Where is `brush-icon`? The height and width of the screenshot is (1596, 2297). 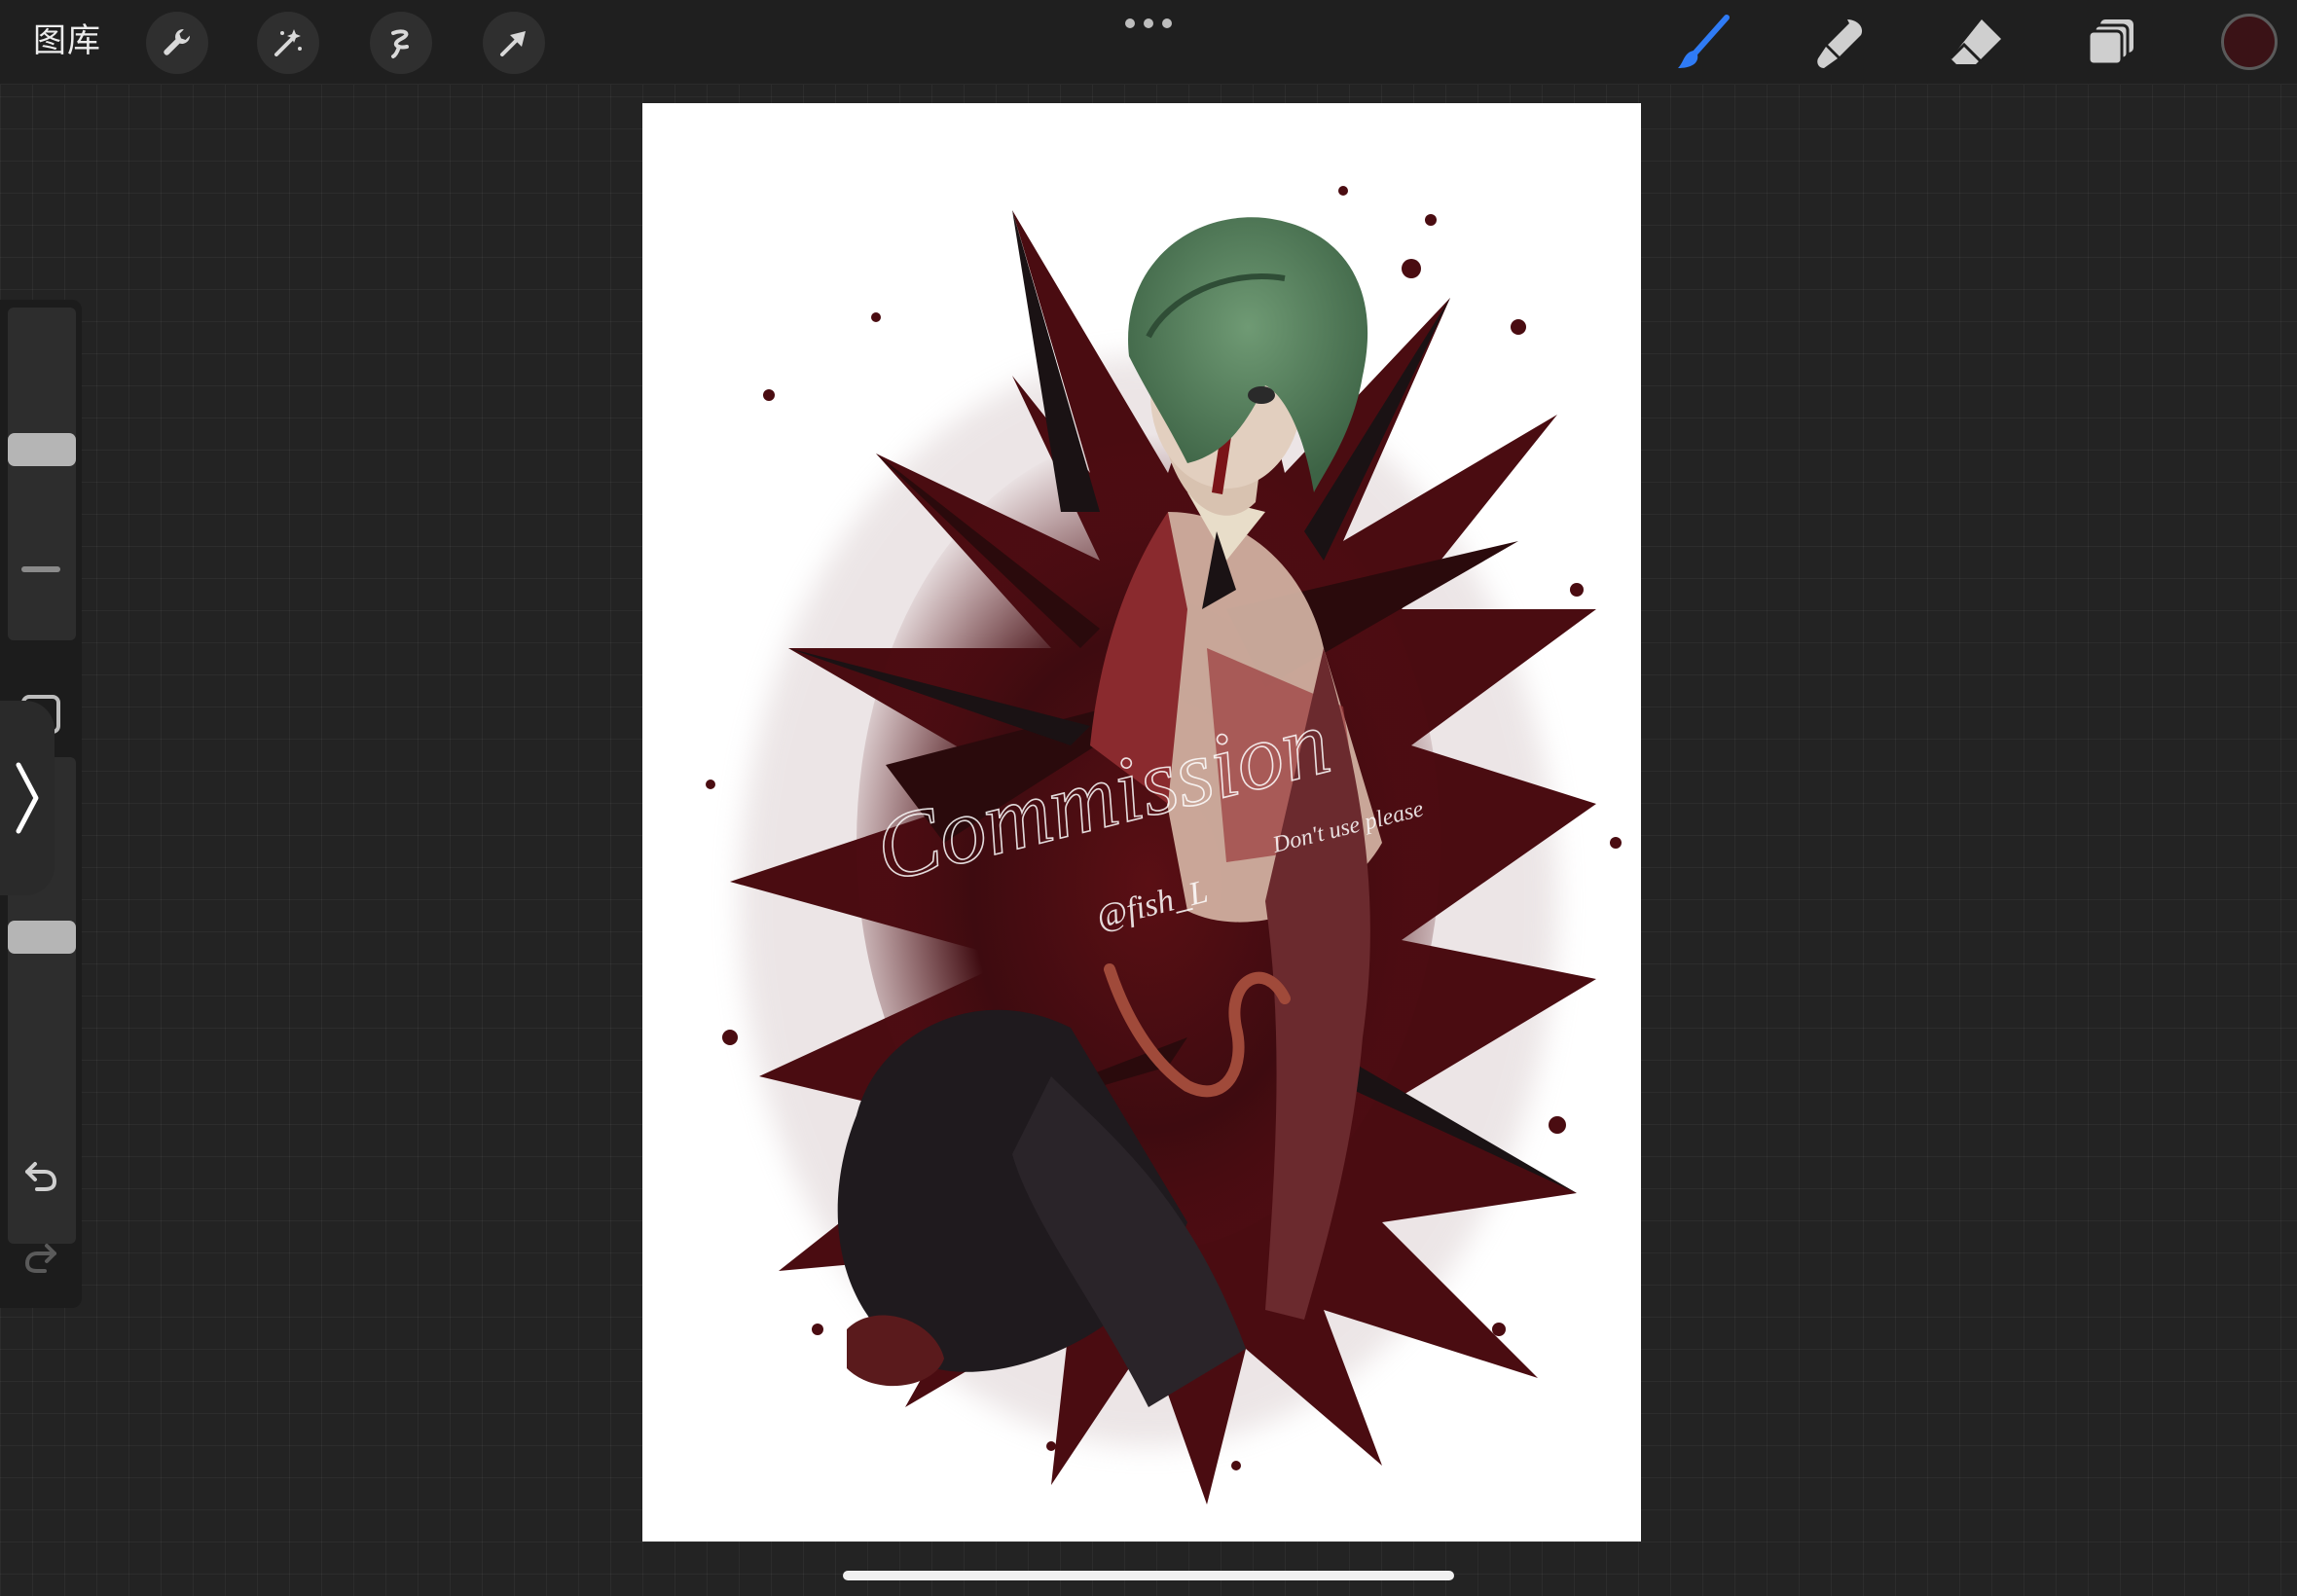 brush-icon is located at coordinates (1704, 41).